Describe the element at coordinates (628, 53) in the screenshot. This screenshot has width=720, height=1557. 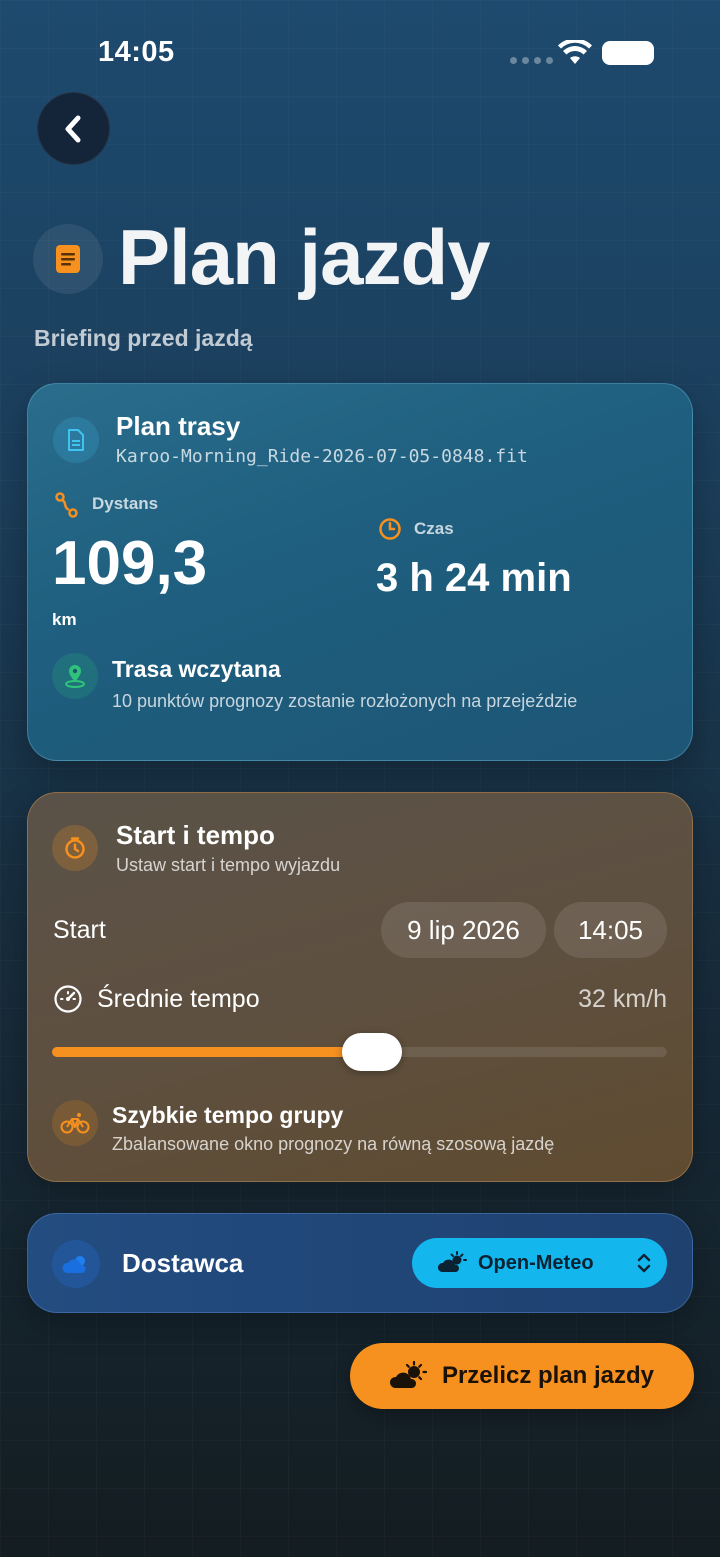
I see `battery-icon` at that location.